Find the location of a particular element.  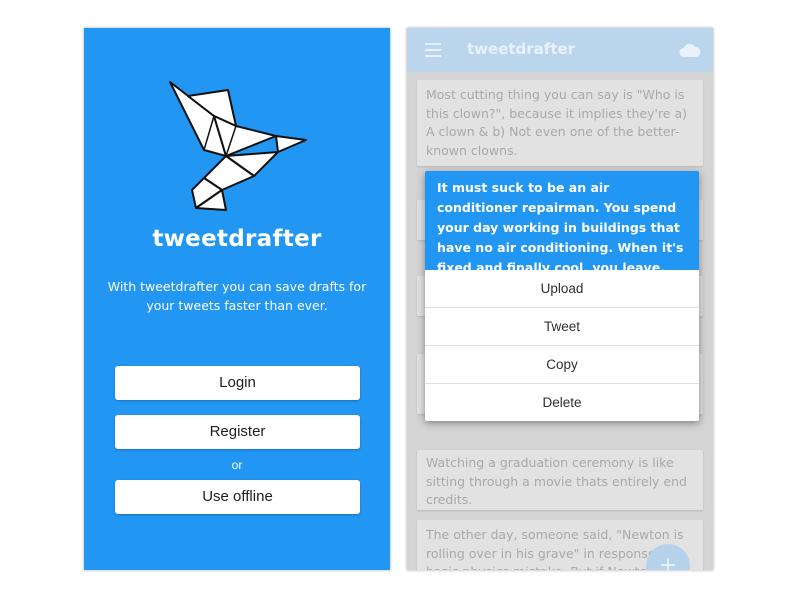

login-button: Login is located at coordinates (237, 383).